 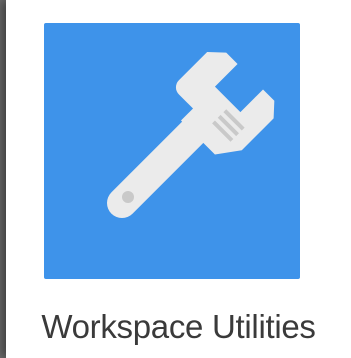 I want to click on app-label: Workspace Utilities, so click(x=178, y=327).